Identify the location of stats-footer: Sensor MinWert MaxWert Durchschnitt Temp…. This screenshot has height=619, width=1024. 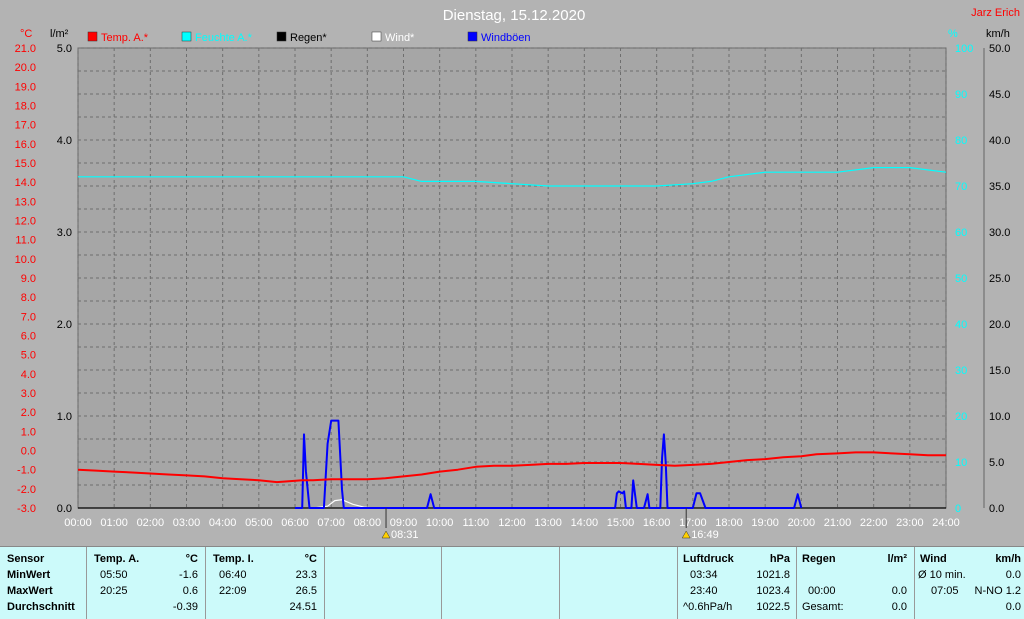
(512, 582).